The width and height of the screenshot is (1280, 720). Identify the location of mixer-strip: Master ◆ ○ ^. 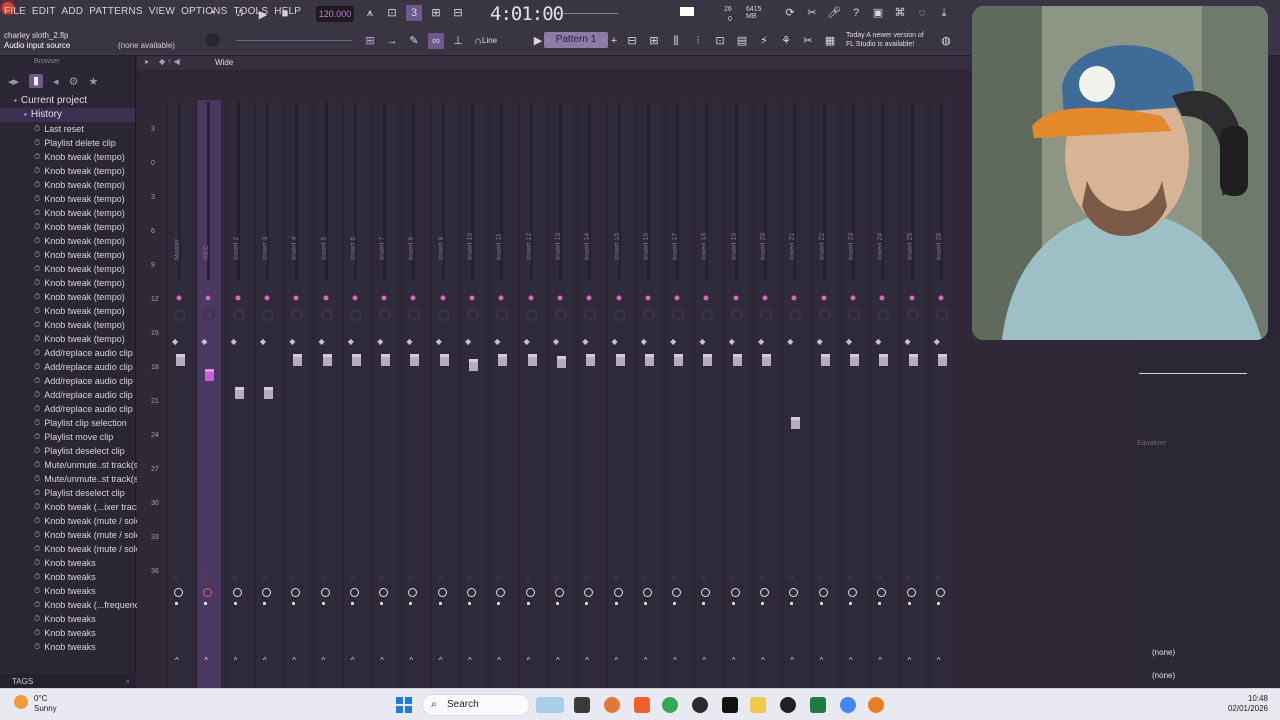
(179, 395).